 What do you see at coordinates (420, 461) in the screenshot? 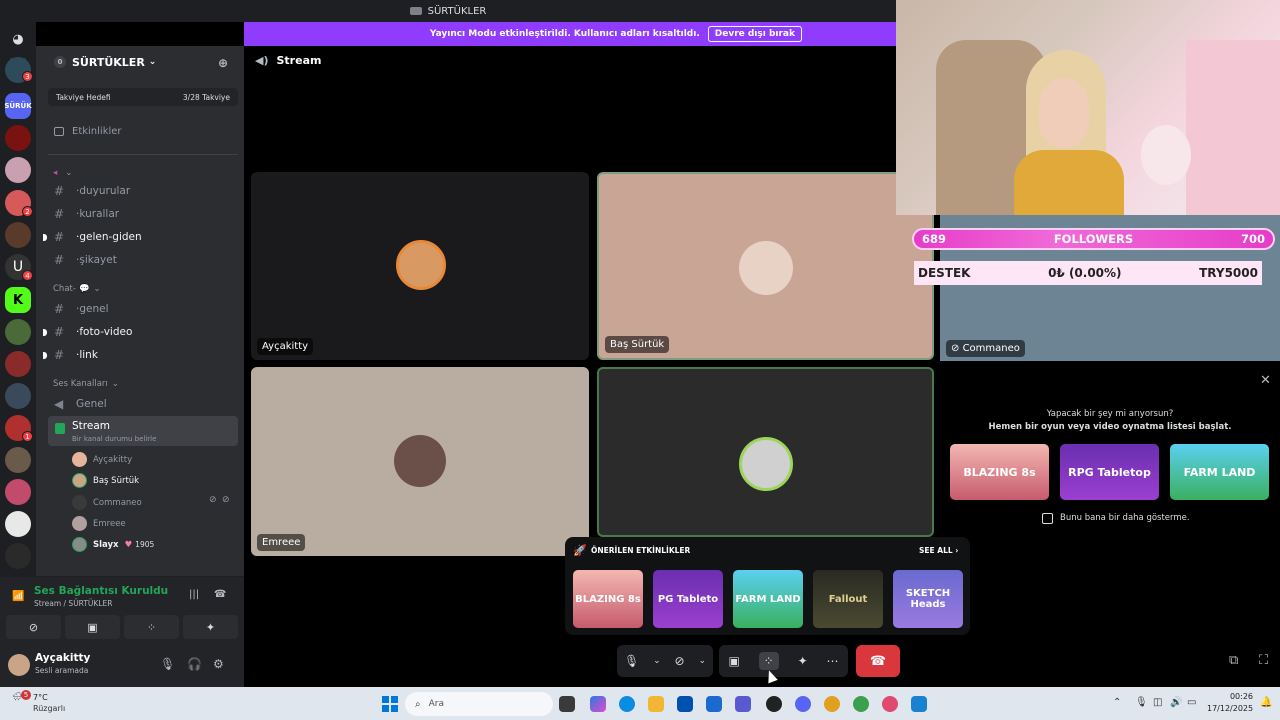
I see `participant-tile: Emreee` at bounding box center [420, 461].